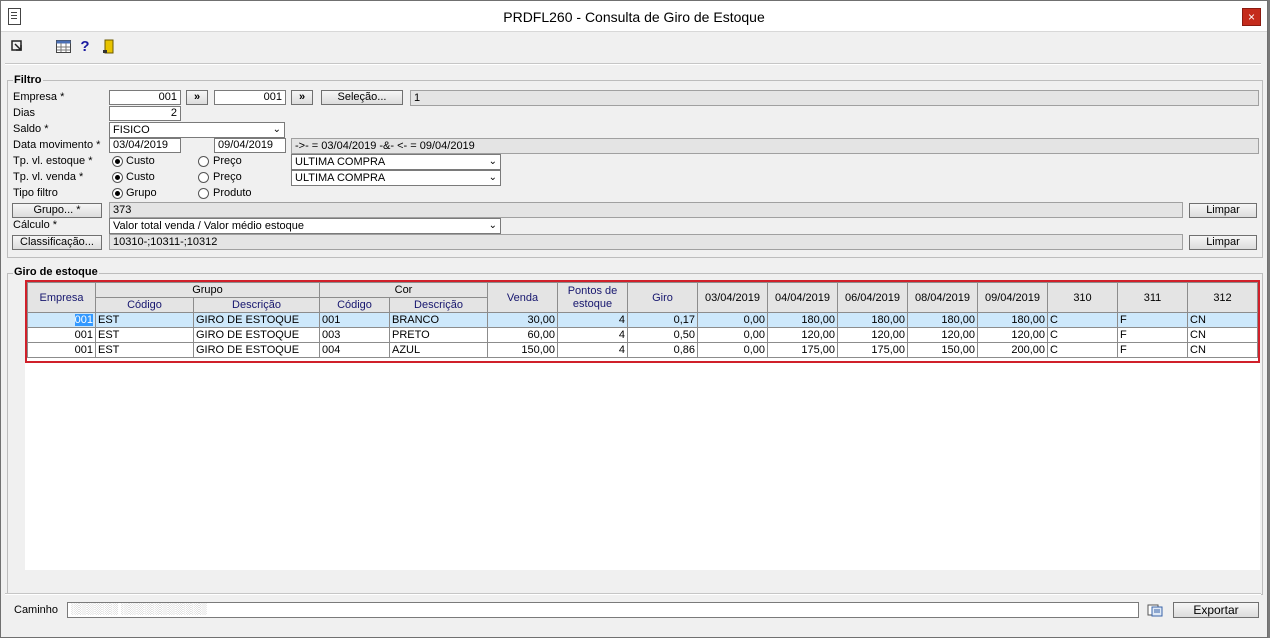 Image resolution: width=1270 pixels, height=638 pixels. What do you see at coordinates (197, 97) in the screenshot?
I see `empresa-range-button: »` at bounding box center [197, 97].